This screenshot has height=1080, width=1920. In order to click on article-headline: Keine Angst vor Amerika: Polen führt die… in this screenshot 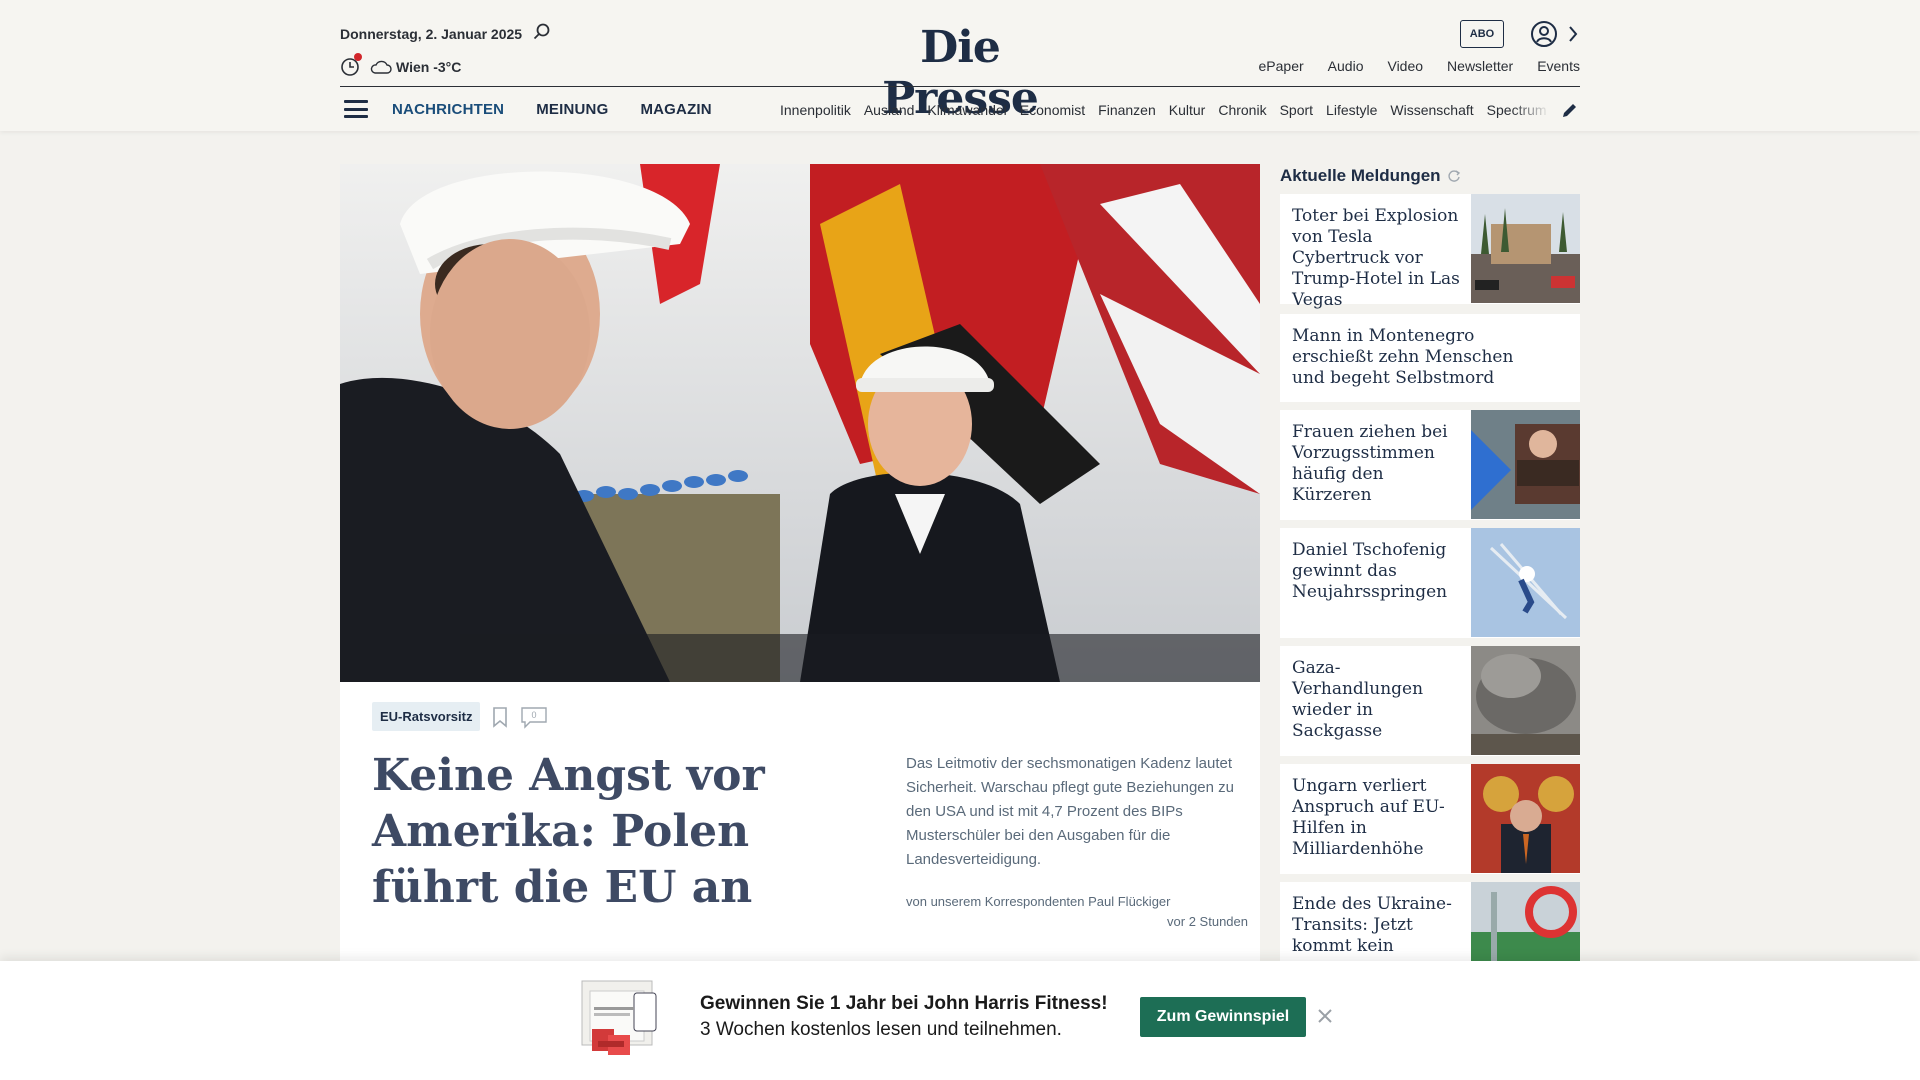, I will do `click(582, 832)`.